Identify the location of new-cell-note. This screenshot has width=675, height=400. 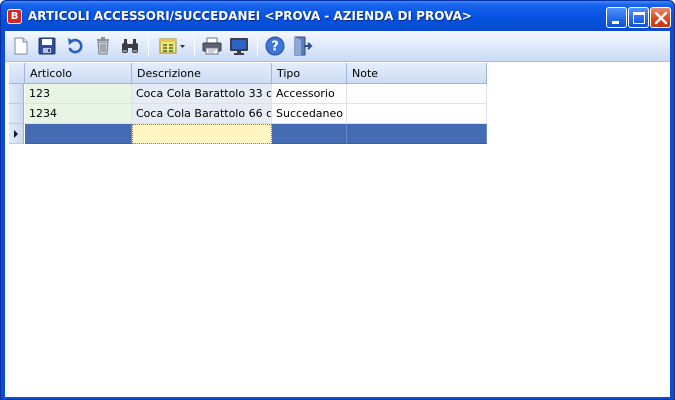
(417, 134).